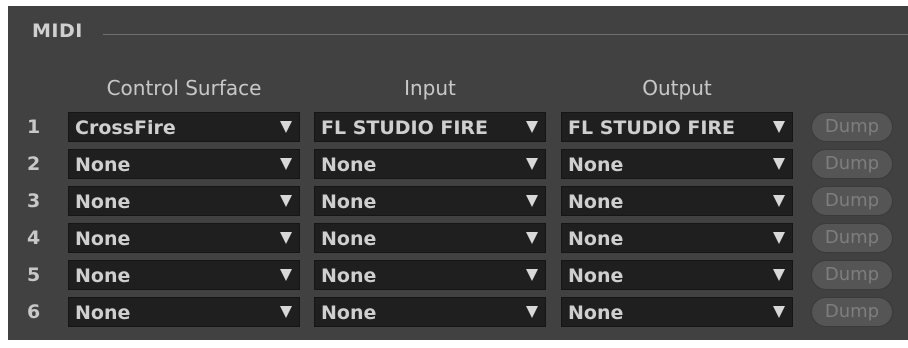  What do you see at coordinates (125, 128) in the screenshot?
I see `select-value: CrossFire` at bounding box center [125, 128].